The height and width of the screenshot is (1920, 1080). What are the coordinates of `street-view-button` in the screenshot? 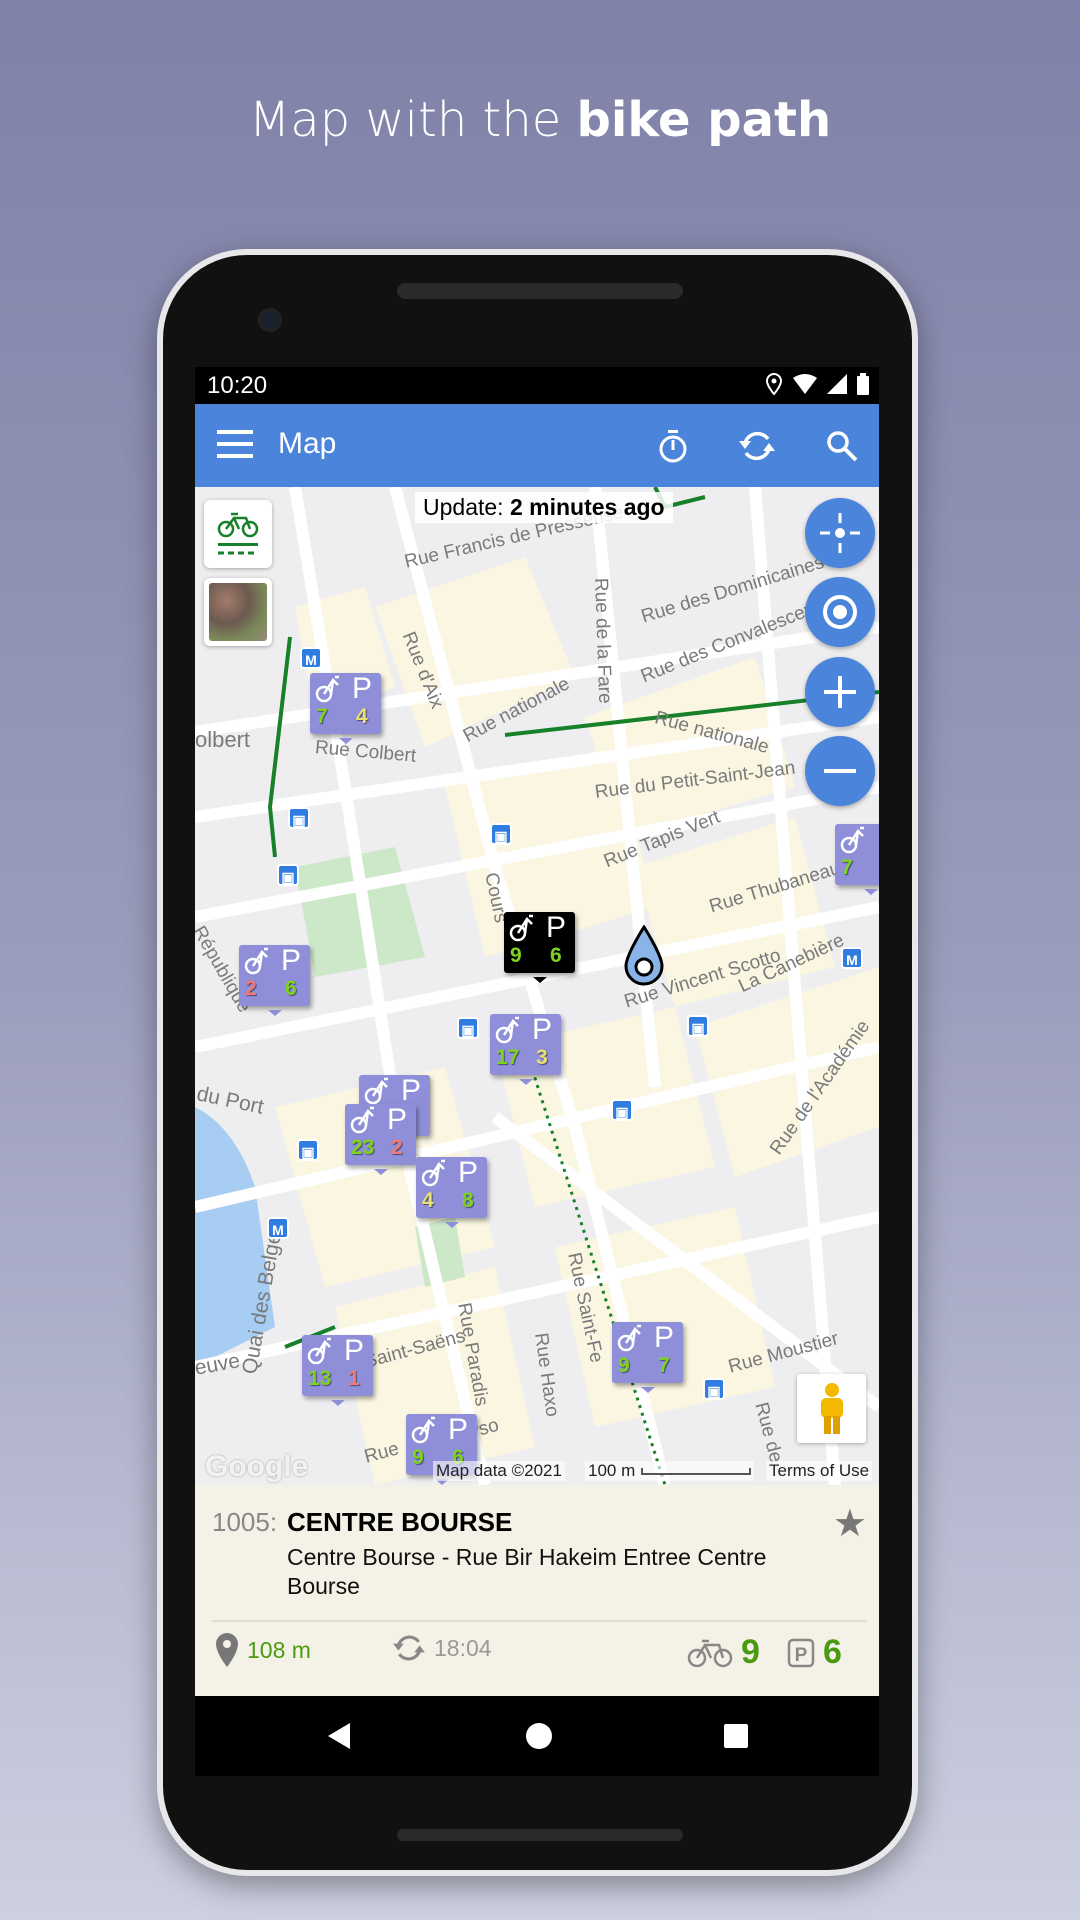 It's located at (831, 1408).